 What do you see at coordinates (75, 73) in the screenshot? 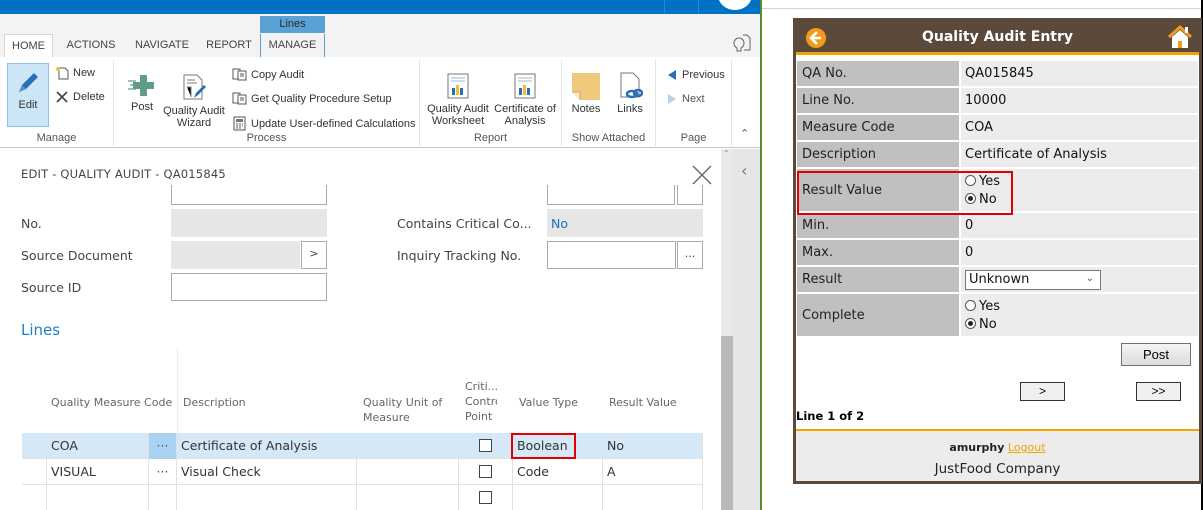
I see `new-button: New` at bounding box center [75, 73].